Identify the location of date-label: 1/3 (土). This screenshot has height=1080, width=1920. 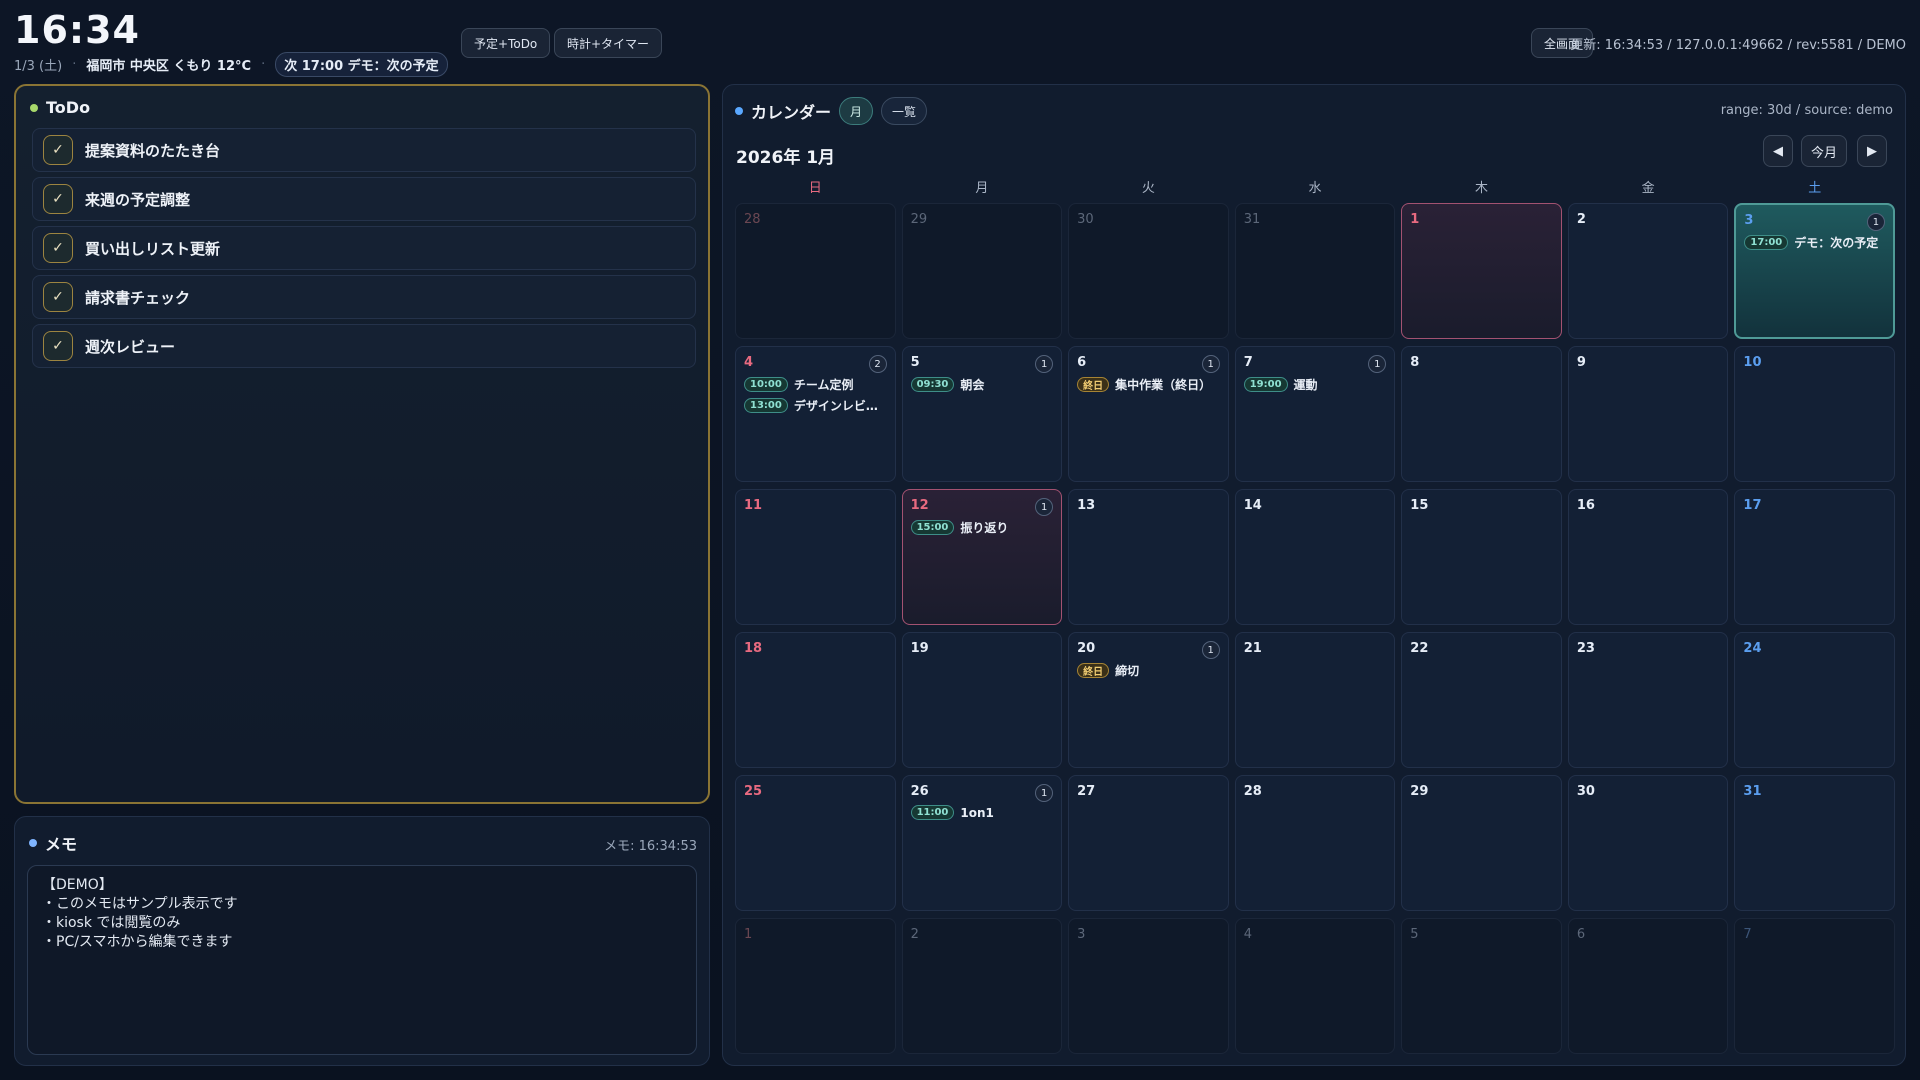
(38, 66).